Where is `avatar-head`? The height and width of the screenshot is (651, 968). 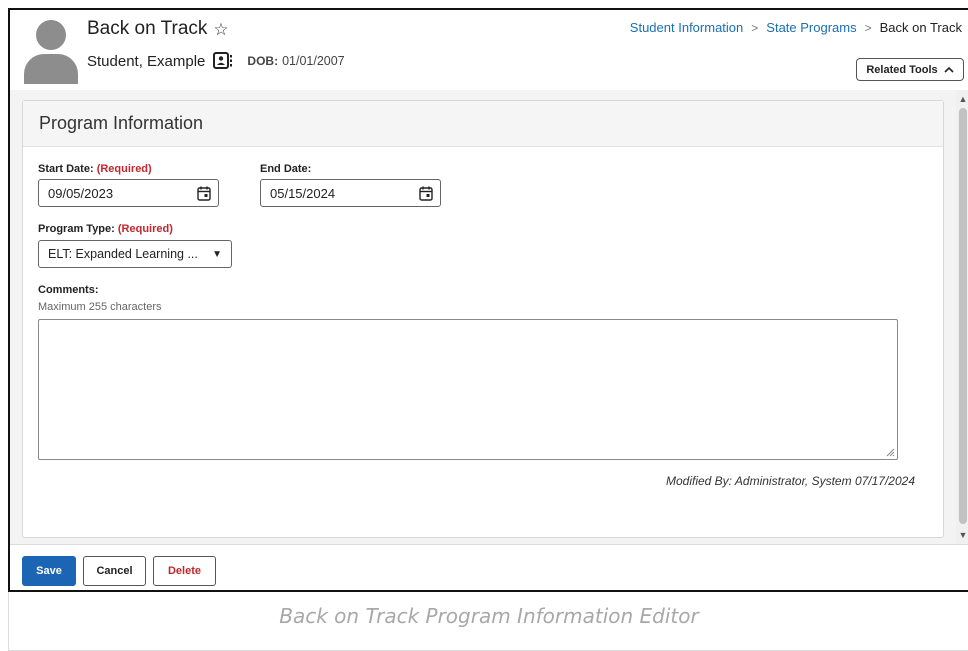
avatar-head is located at coordinates (51, 35).